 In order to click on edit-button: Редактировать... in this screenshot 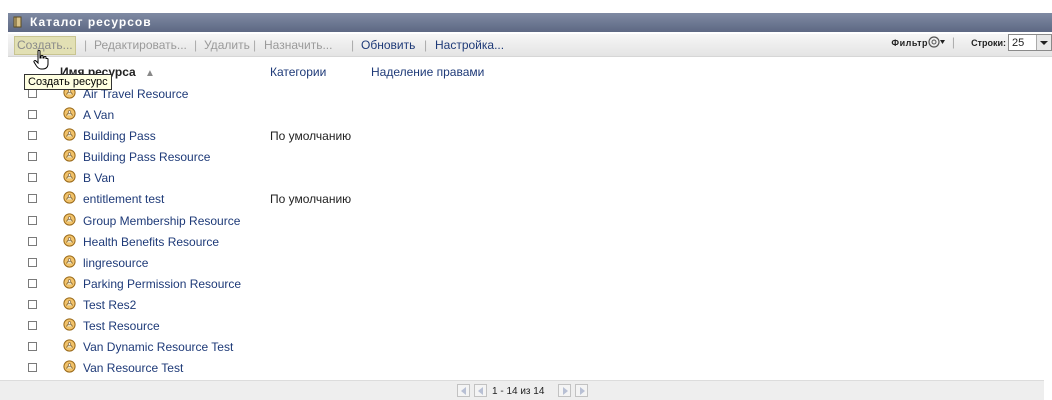, I will do `click(140, 45)`.